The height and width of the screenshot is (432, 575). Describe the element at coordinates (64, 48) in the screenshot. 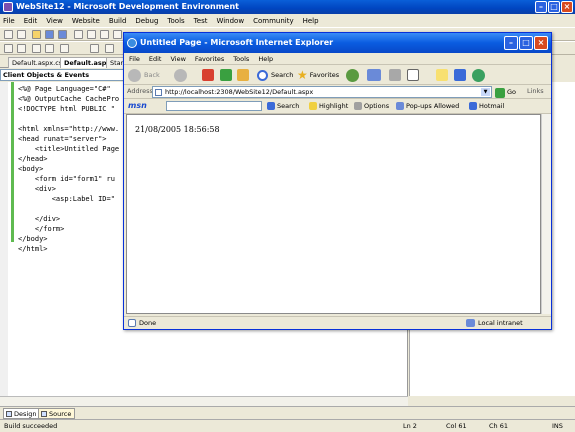

I see `bookmark-icon` at that location.